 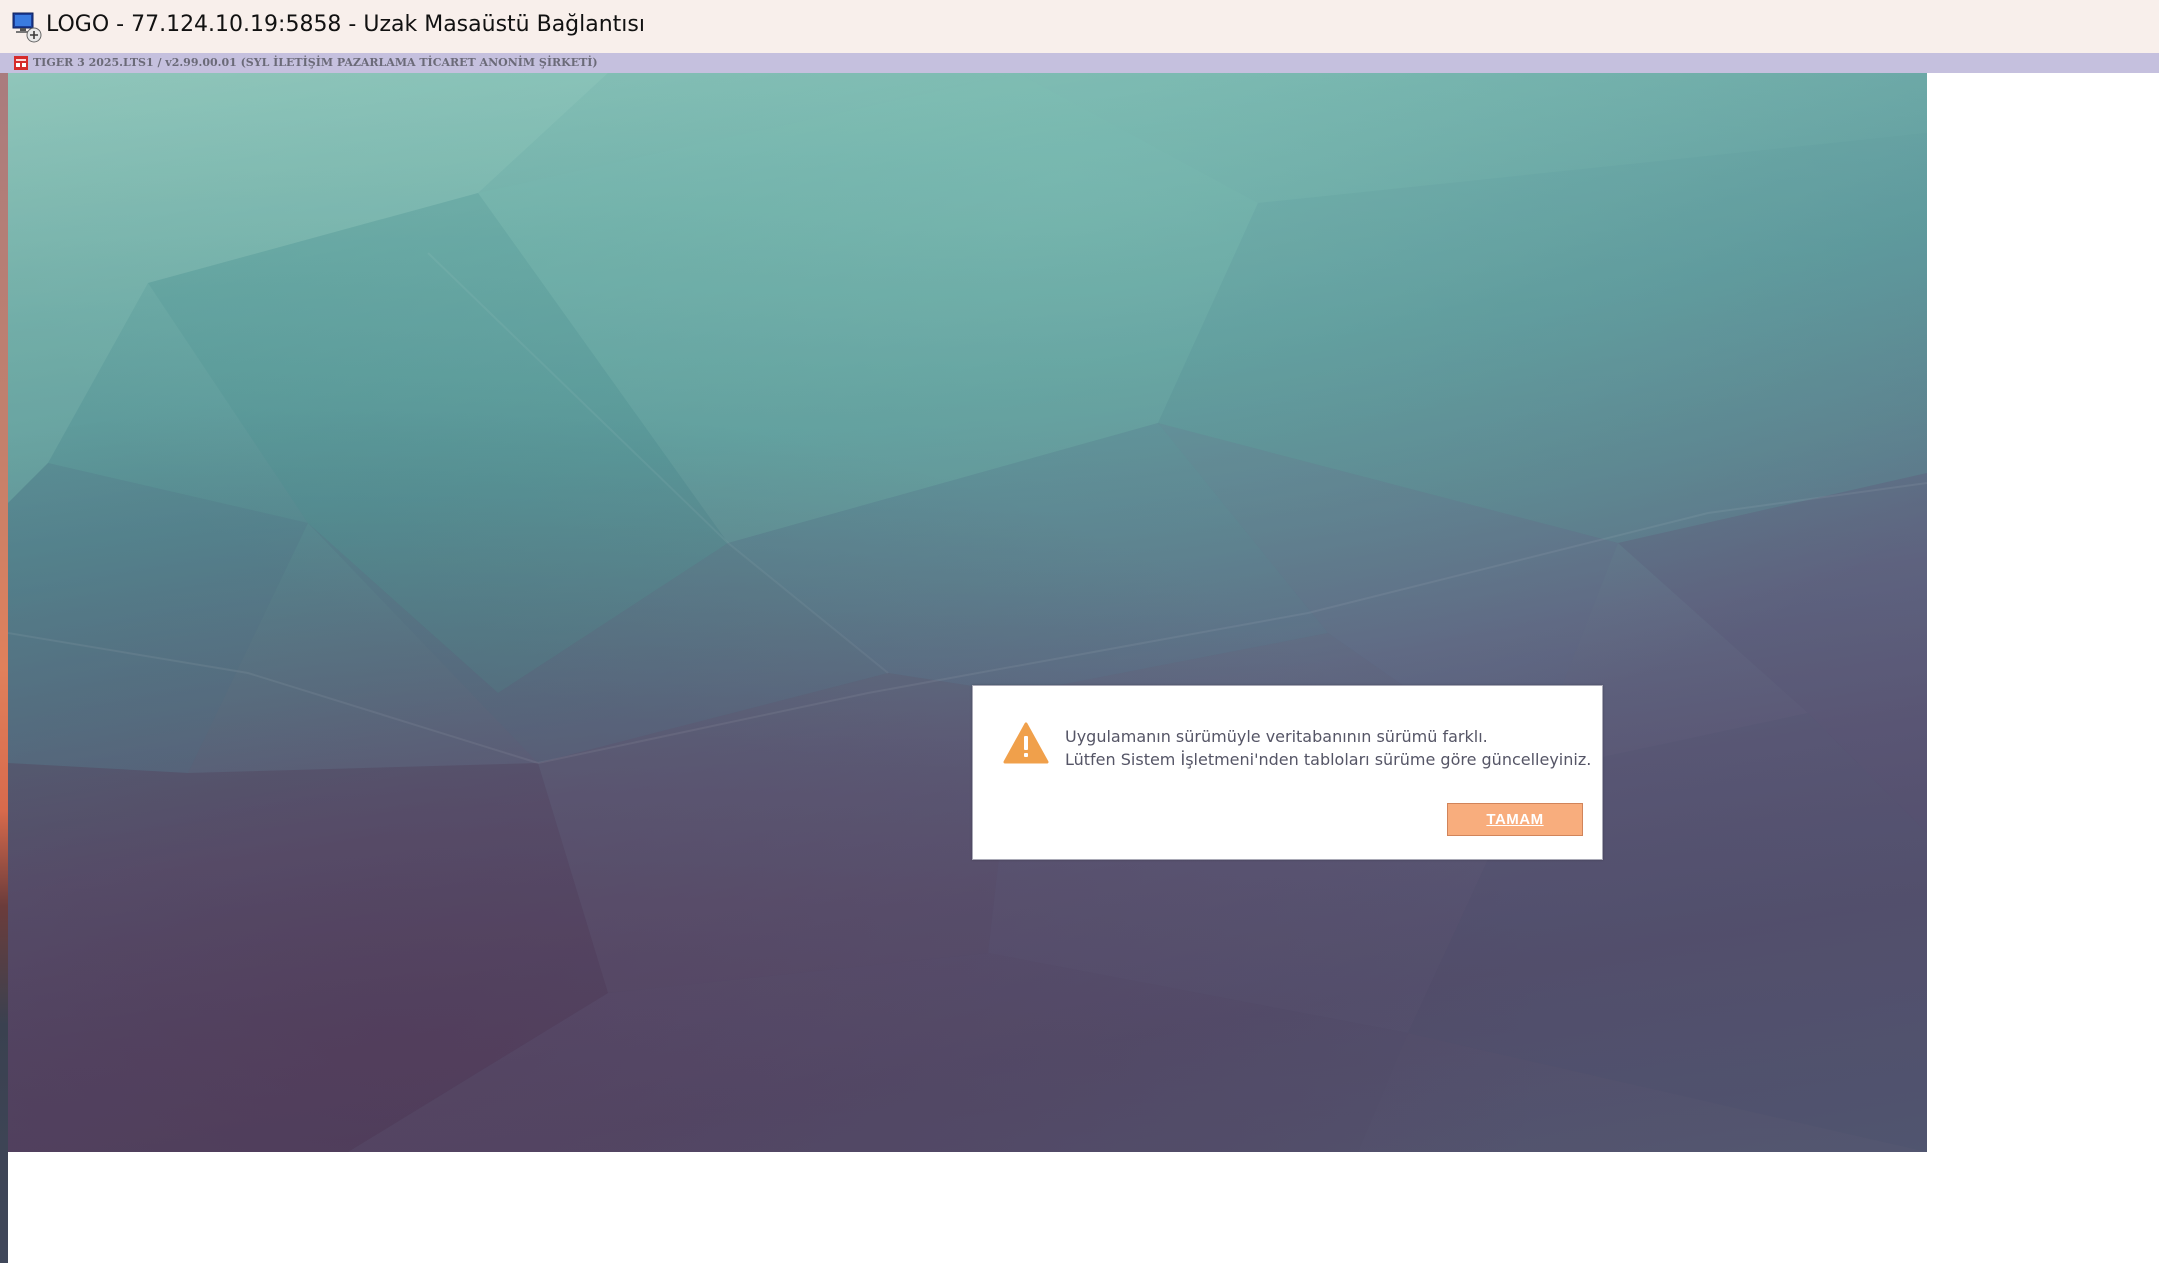 What do you see at coordinates (4, 668) in the screenshot?
I see `desktop-edge` at bounding box center [4, 668].